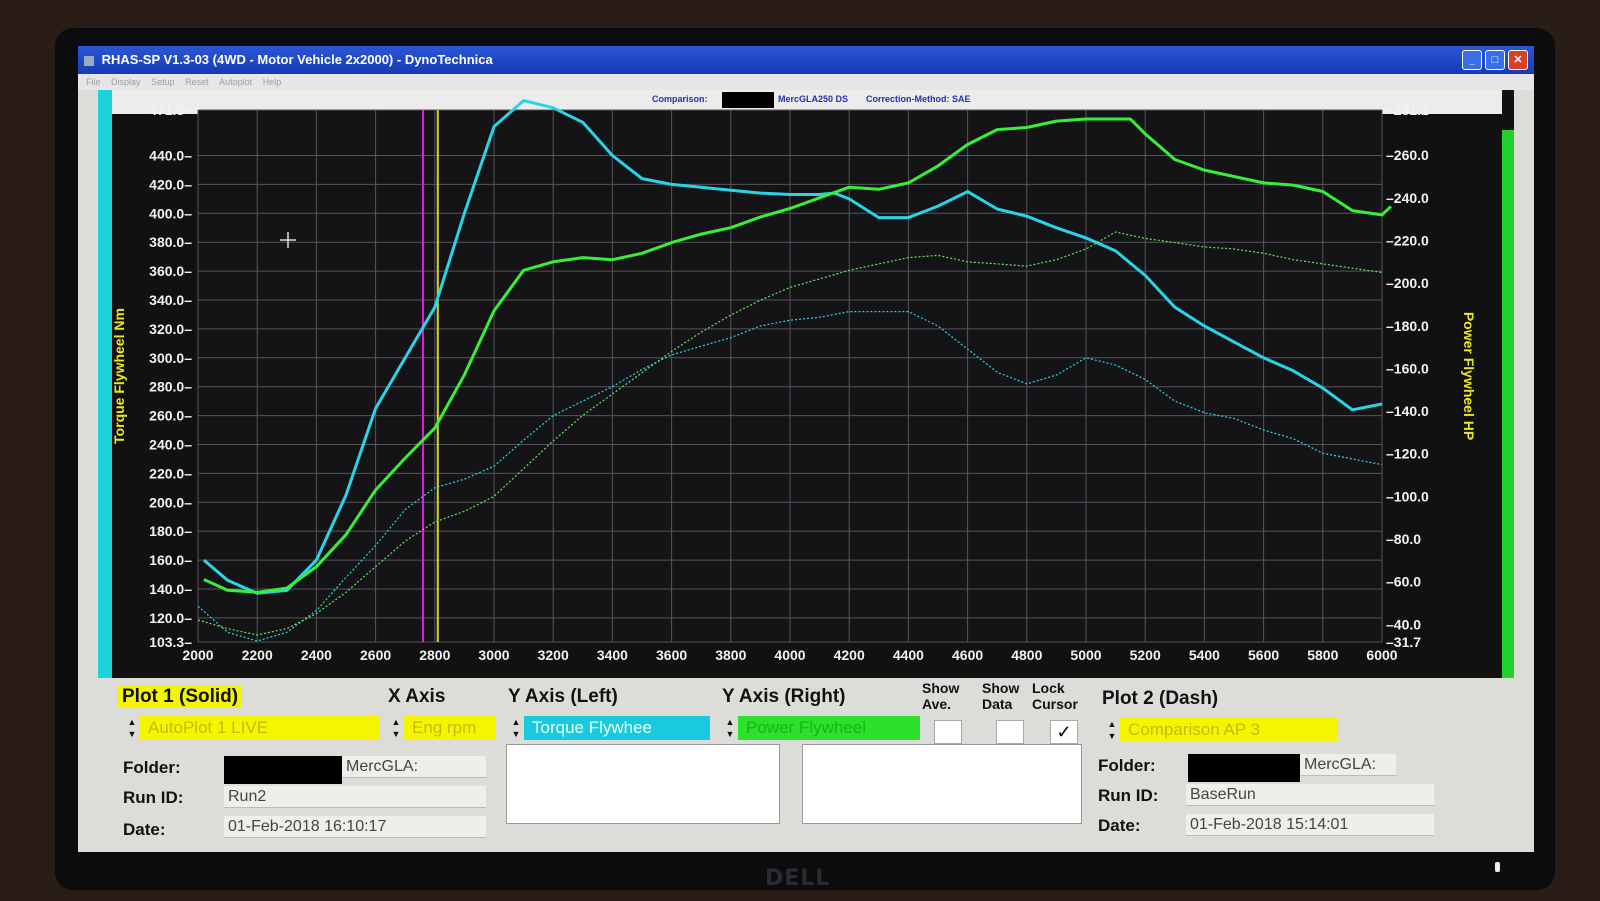 The height and width of the screenshot is (901, 1600). Describe the element at coordinates (170, 156) in the screenshot. I see `y-left-tick-label: 440.0–` at that location.